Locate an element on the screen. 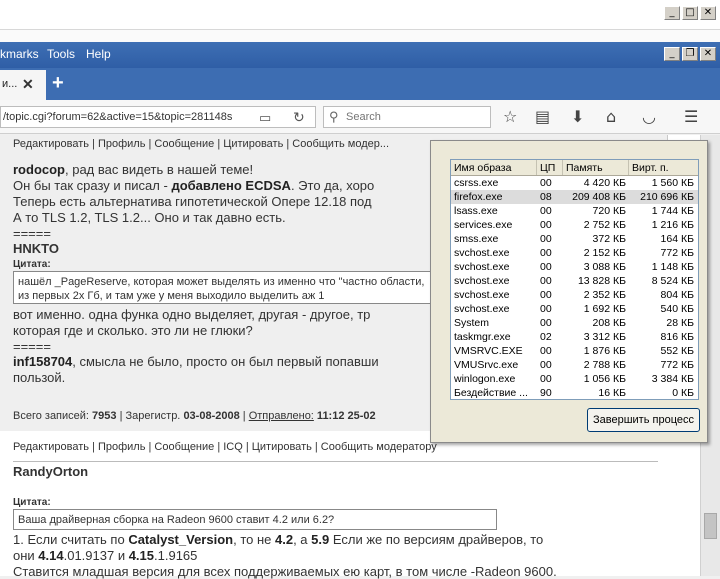  process-row: services.exe 00 2 752 КБ 1 216 КБ is located at coordinates (574, 225).